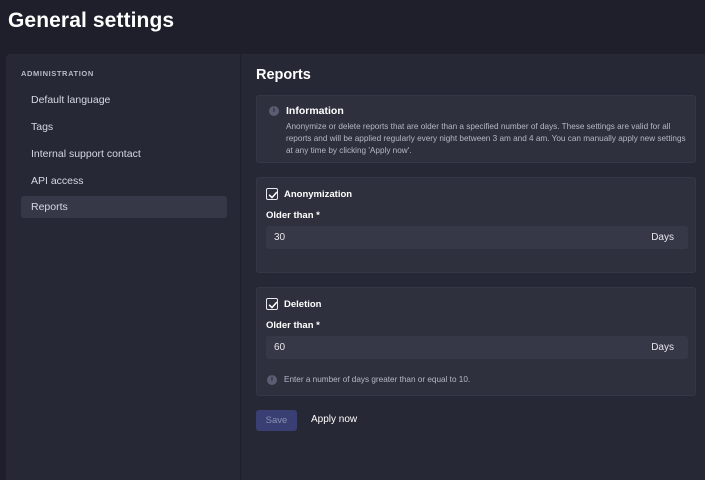  I want to click on anonymization-older-than-label: Older than *, so click(293, 215).